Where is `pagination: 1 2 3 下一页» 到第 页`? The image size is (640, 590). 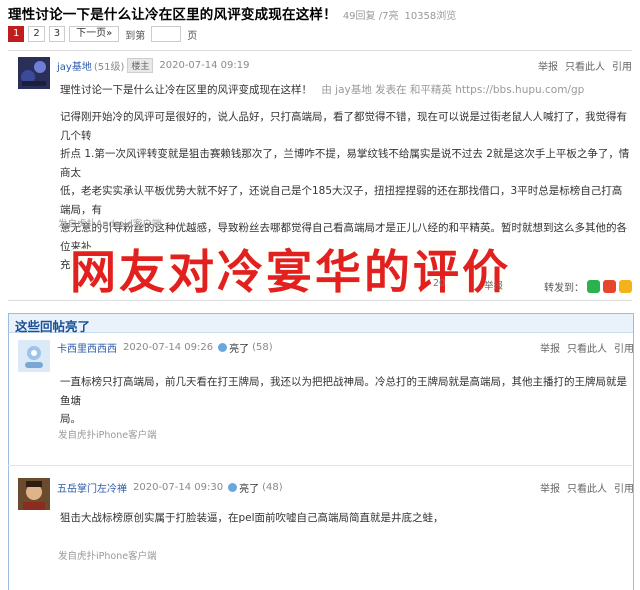 pagination: 1 2 3 下一页» 到第 页 is located at coordinates (103, 34).